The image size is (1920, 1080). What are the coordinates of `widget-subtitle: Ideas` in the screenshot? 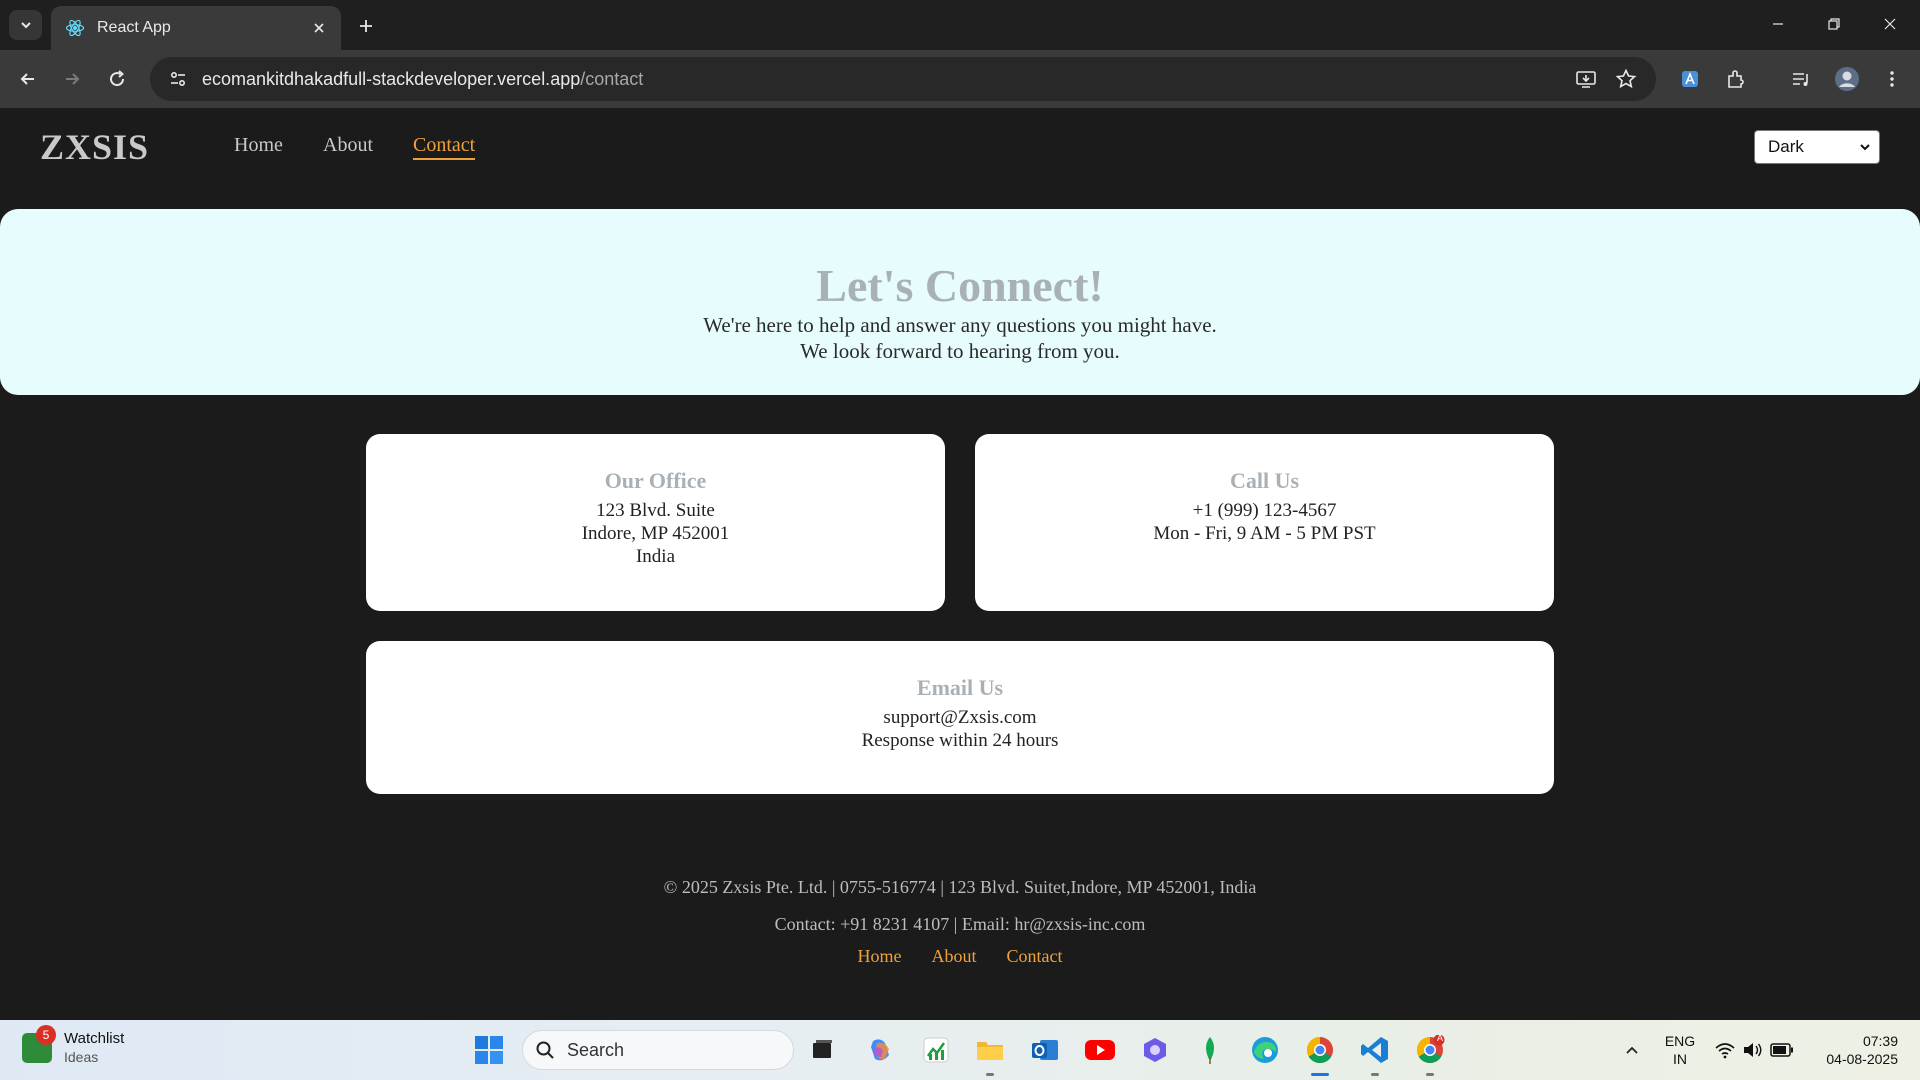 It's located at (81, 1057).